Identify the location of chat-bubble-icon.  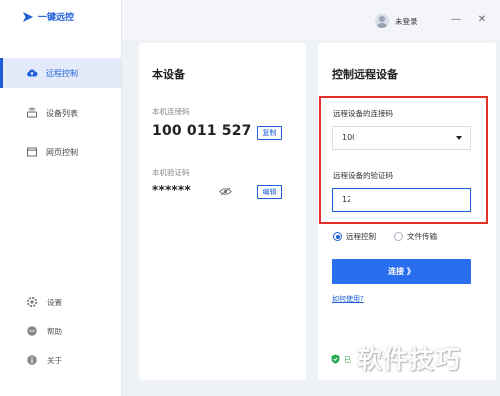
(32, 331).